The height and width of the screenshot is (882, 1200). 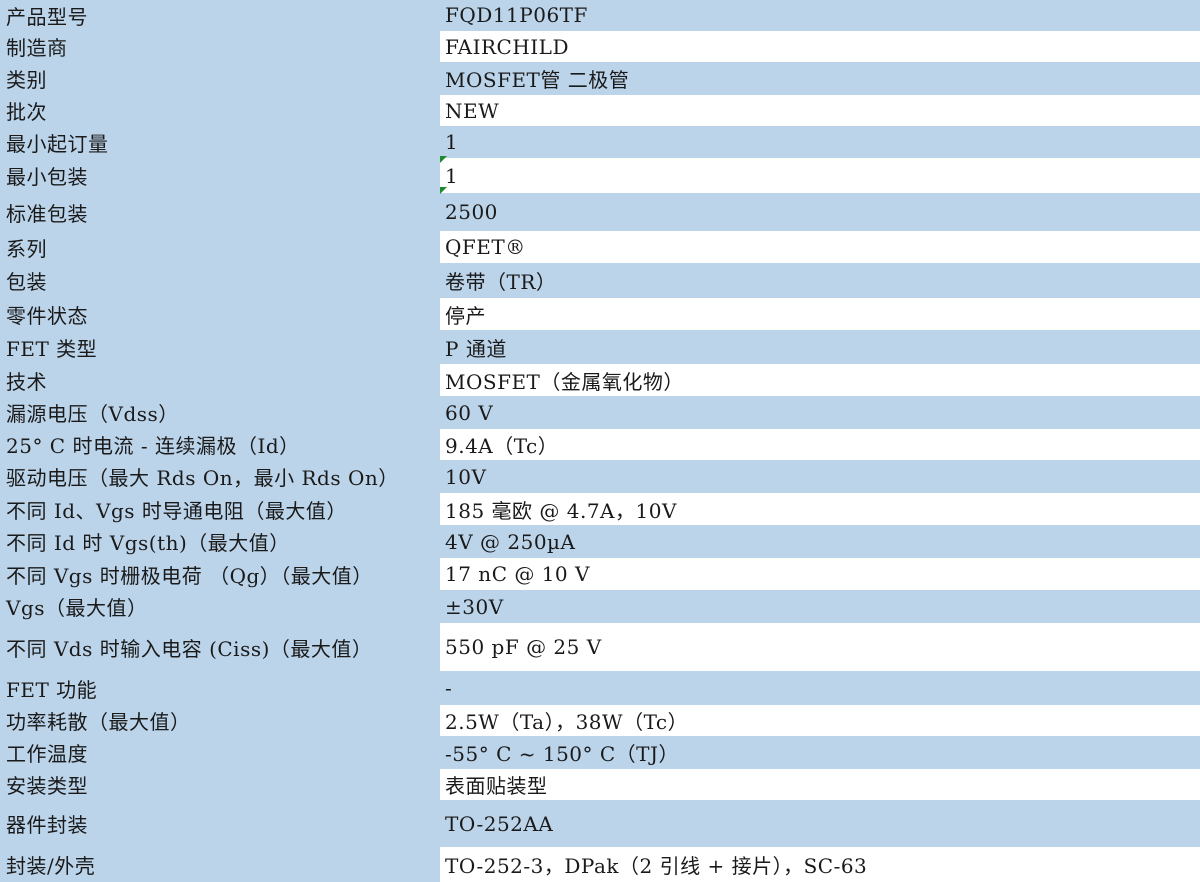 I want to click on table-row: 不同 Vds 时输入电容 (Ciss)（最大值） 550 pF @ 25 V, so click(x=600, y=647).